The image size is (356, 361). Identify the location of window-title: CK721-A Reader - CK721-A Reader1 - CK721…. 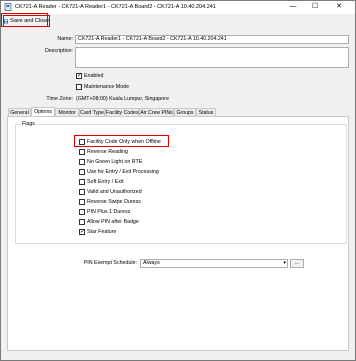
(115, 7).